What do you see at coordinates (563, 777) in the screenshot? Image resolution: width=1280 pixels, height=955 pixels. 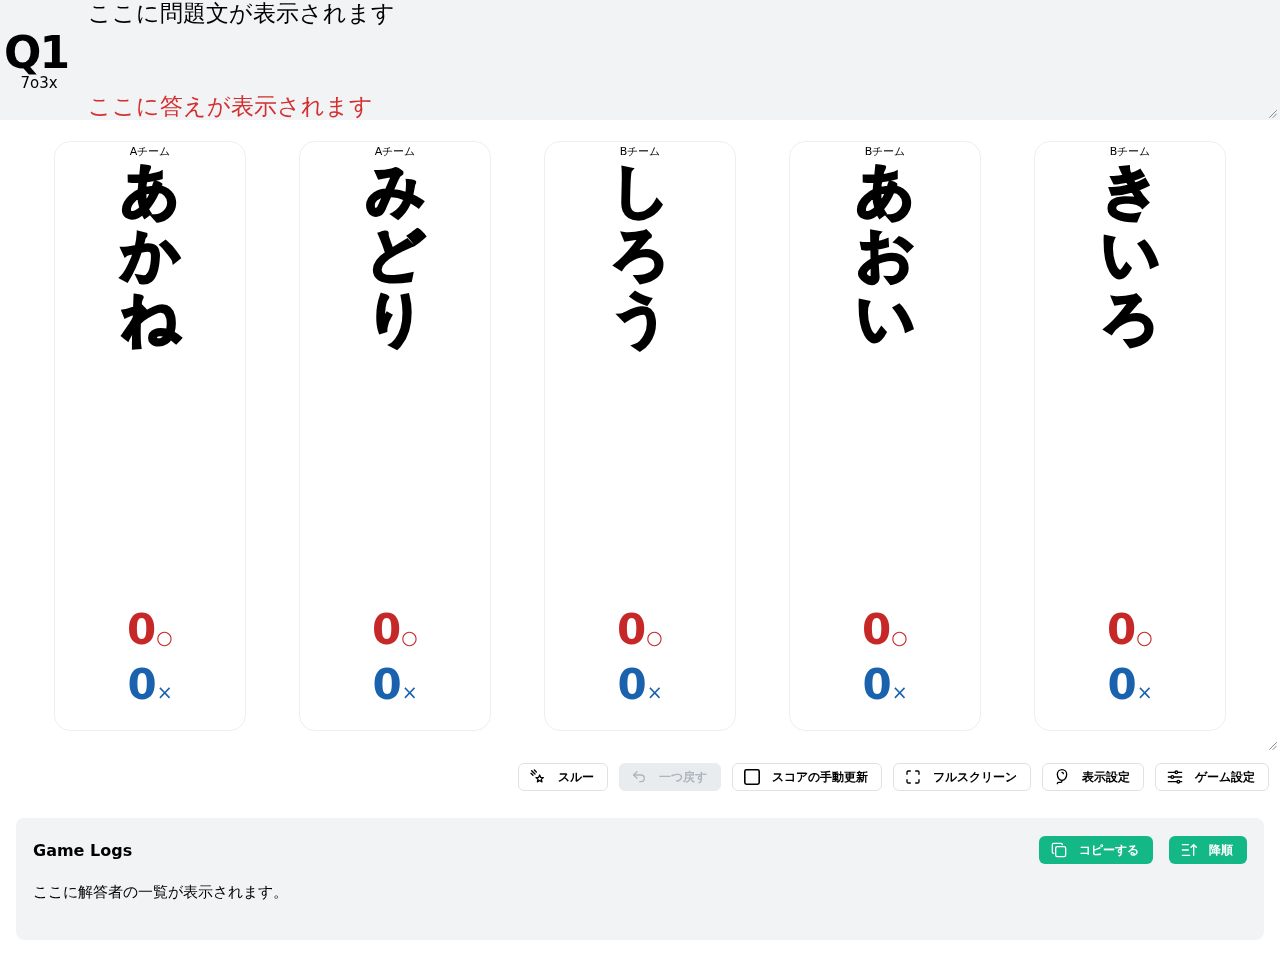 I see `toolbar-button: スルー` at bounding box center [563, 777].